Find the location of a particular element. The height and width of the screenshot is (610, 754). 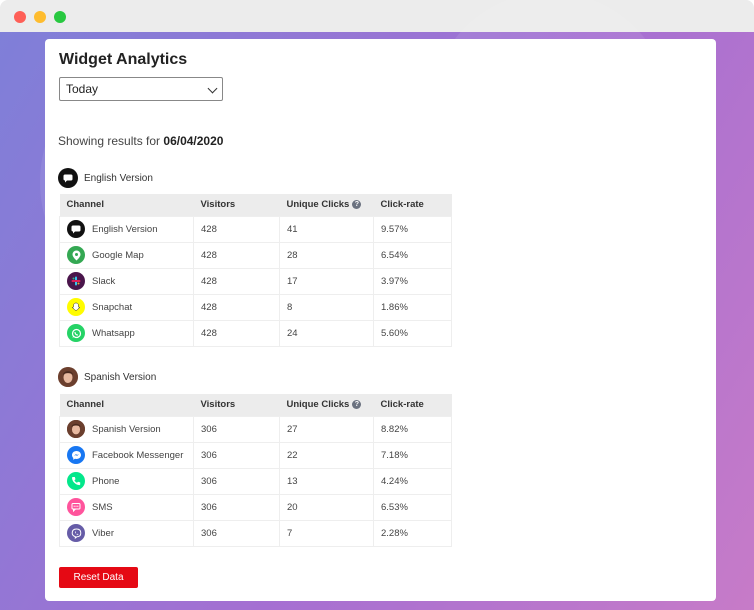

channel-name: Facebook Messenger is located at coordinates (138, 455).